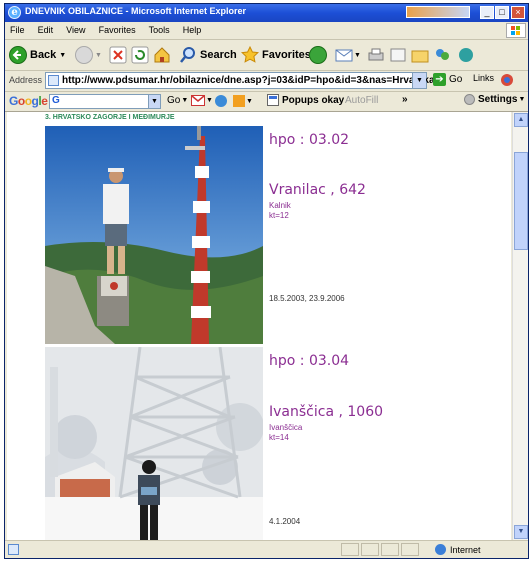  What do you see at coordinates (348, 55) in the screenshot?
I see `mail-button: ▼` at bounding box center [348, 55].